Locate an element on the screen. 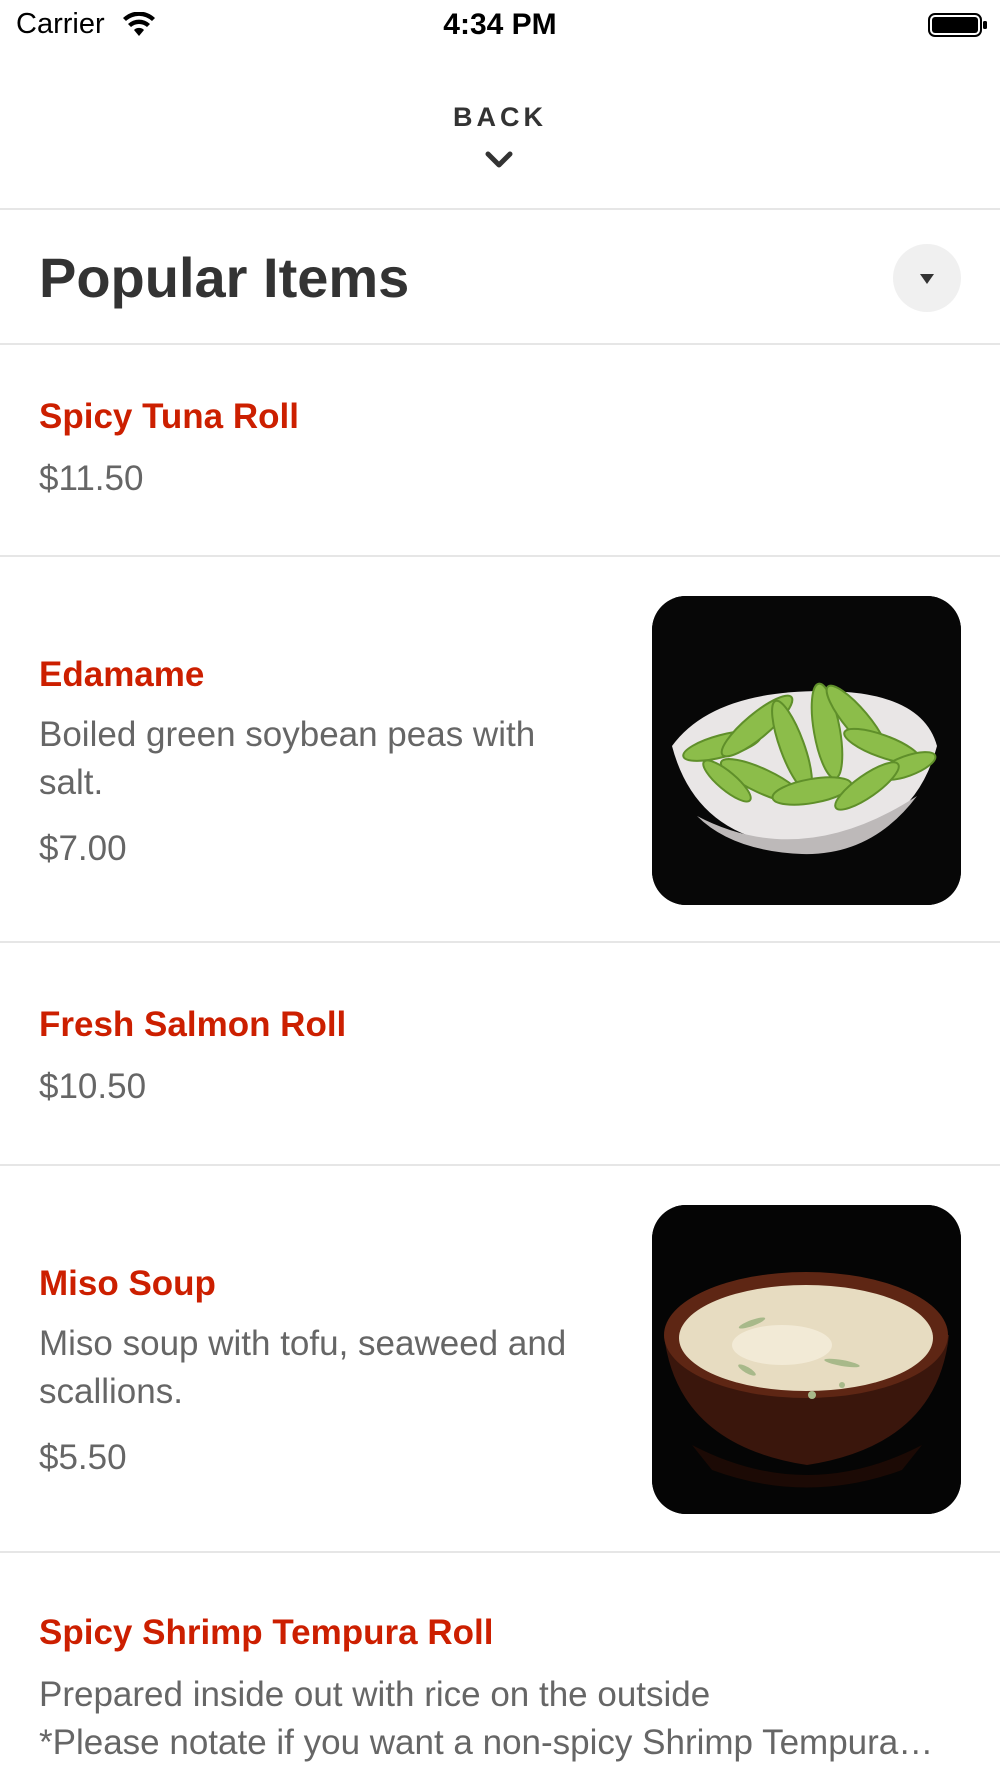 This screenshot has width=1000, height=1778. item-name: Fresh Salmon Roll is located at coordinates (193, 1024).